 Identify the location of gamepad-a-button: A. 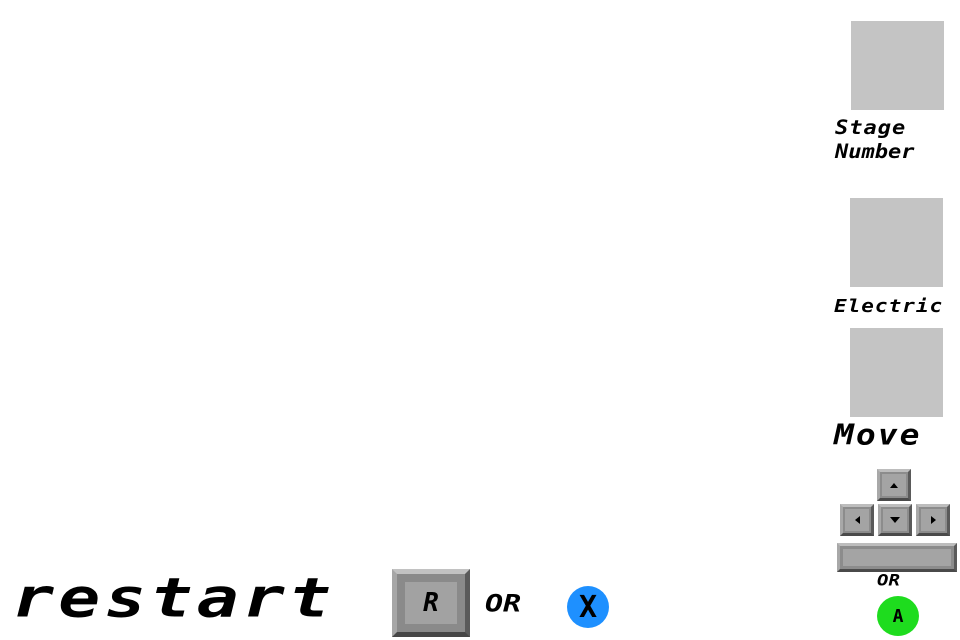
(898, 616).